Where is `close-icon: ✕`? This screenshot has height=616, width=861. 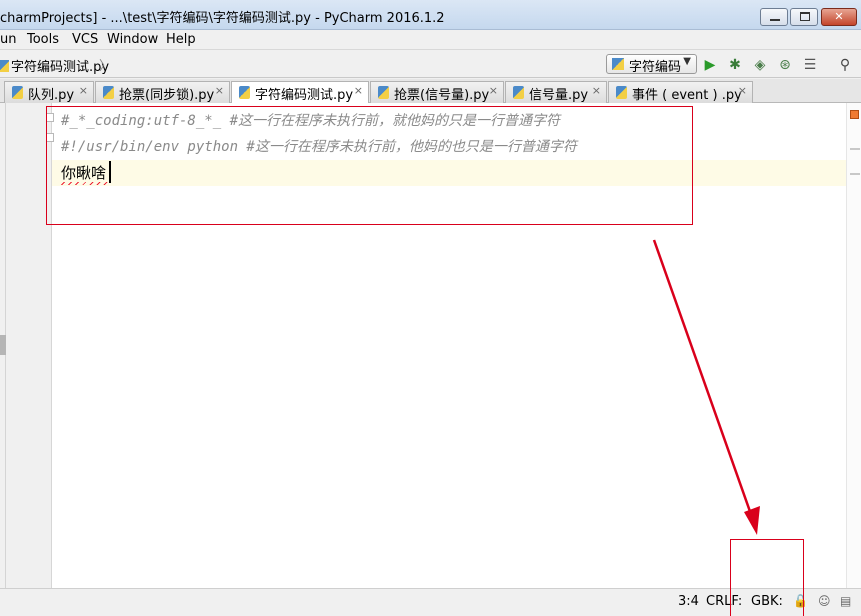 close-icon: ✕ is located at coordinates (839, 16).